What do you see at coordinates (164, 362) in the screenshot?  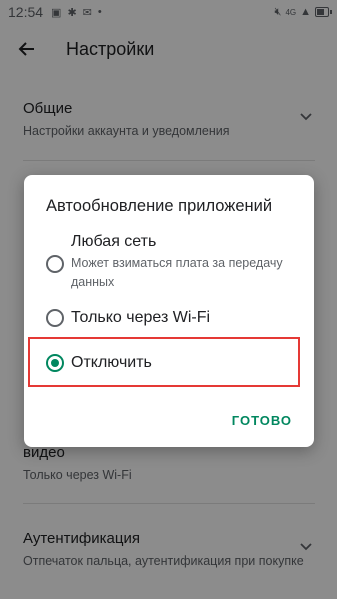 I see `highlight-box` at bounding box center [164, 362].